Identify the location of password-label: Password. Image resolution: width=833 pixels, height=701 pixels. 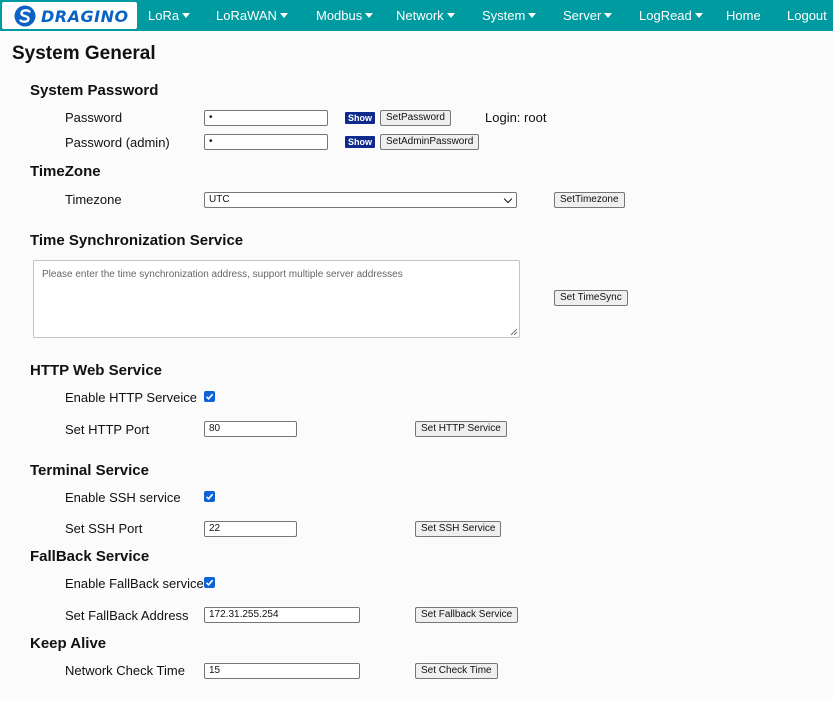
(94, 117).